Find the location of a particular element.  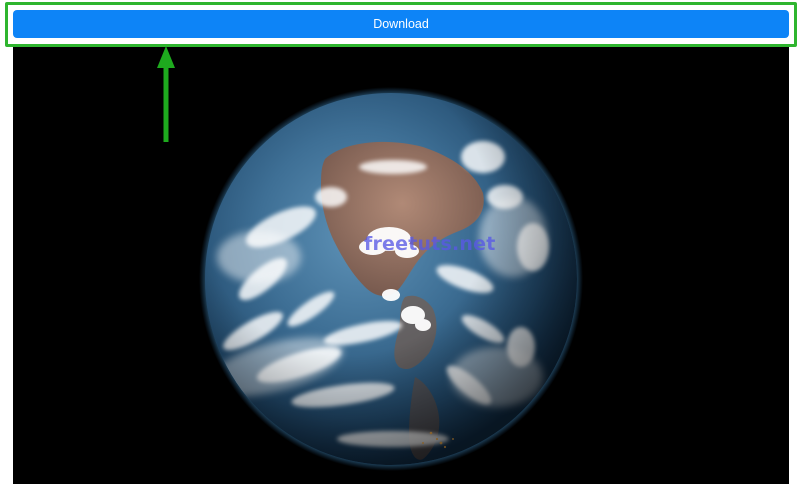

watermark-text: freetuts.net is located at coordinates (430, 244).